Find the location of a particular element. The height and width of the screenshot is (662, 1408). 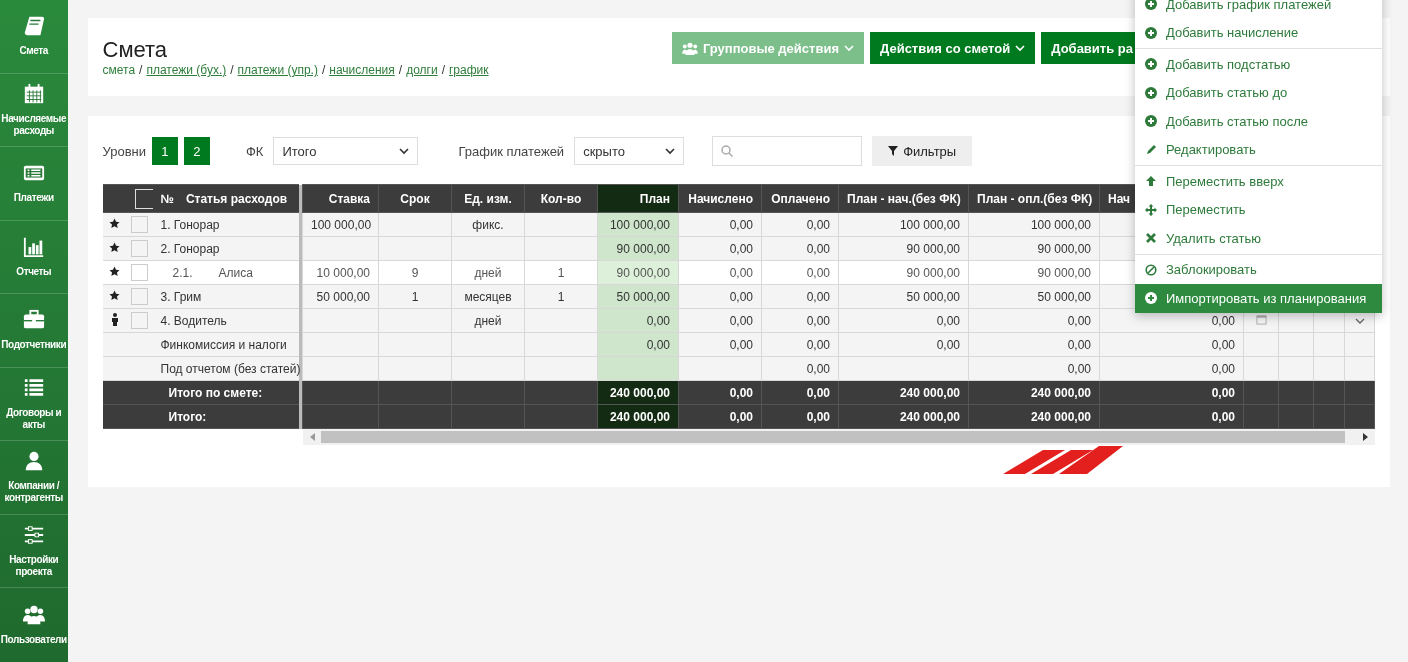

breadcrumb-link: начисления is located at coordinates (362, 70).